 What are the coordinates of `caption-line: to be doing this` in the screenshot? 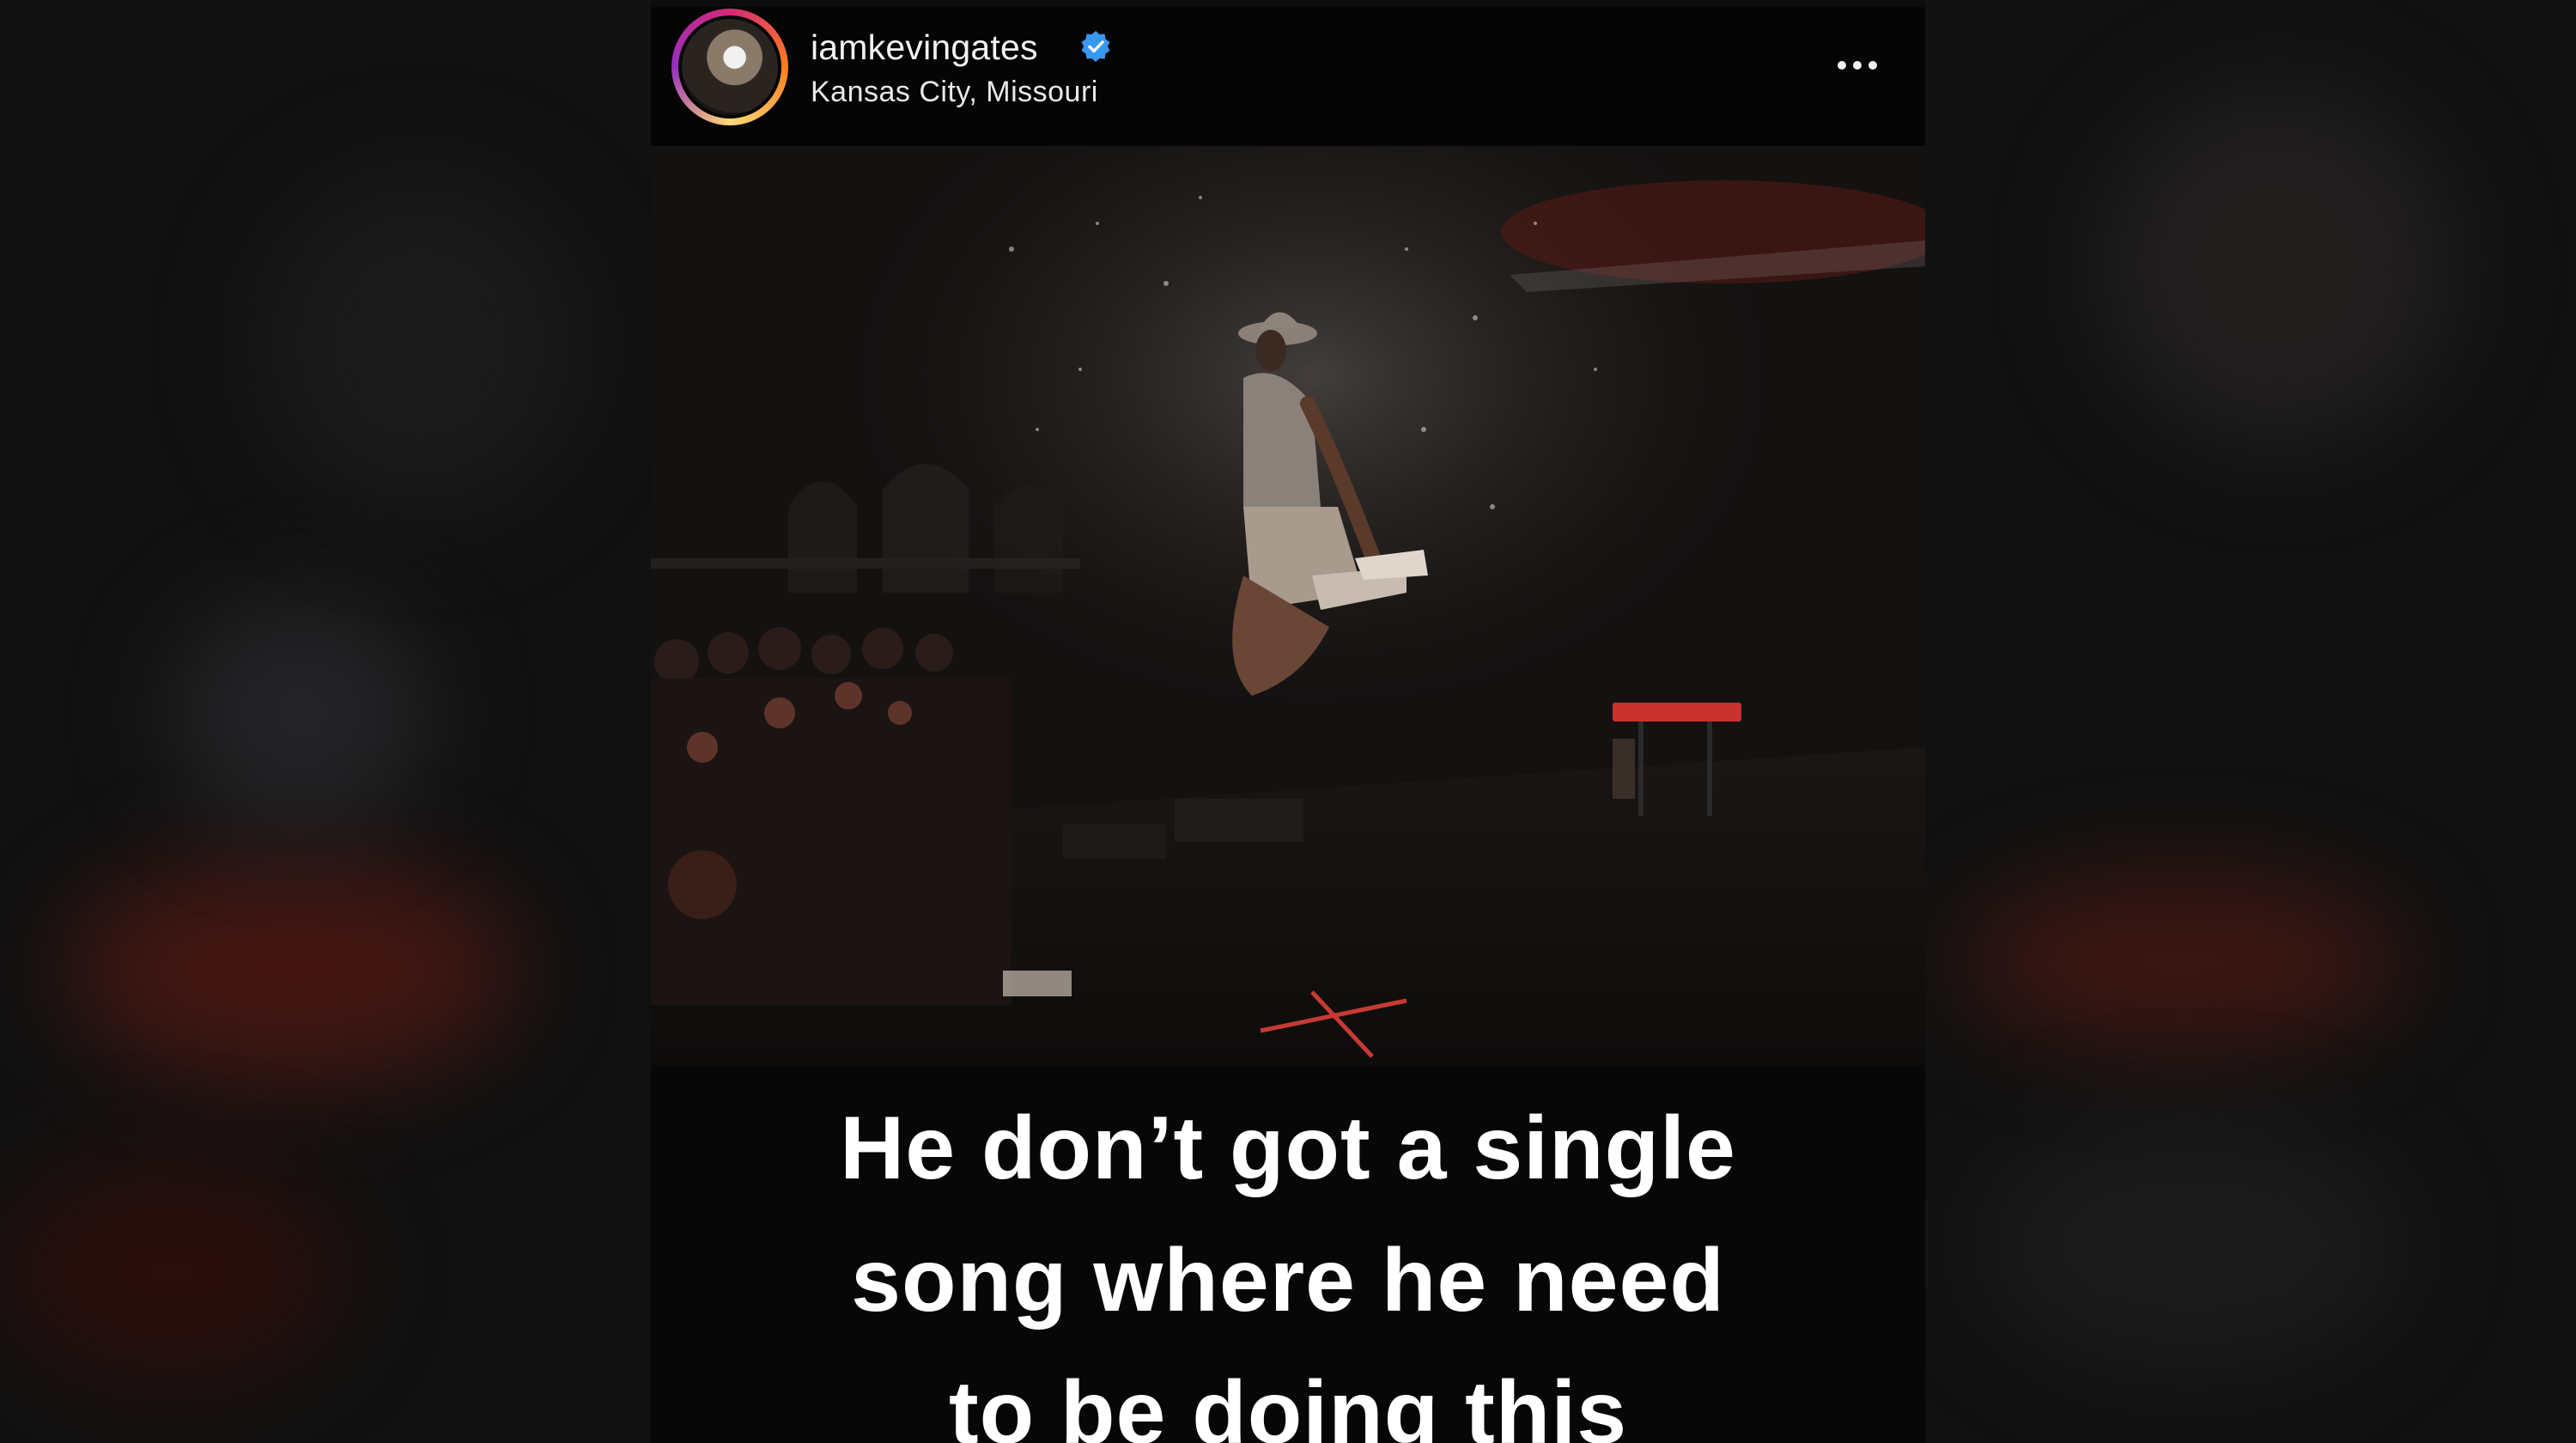 It's located at (1288, 1403).